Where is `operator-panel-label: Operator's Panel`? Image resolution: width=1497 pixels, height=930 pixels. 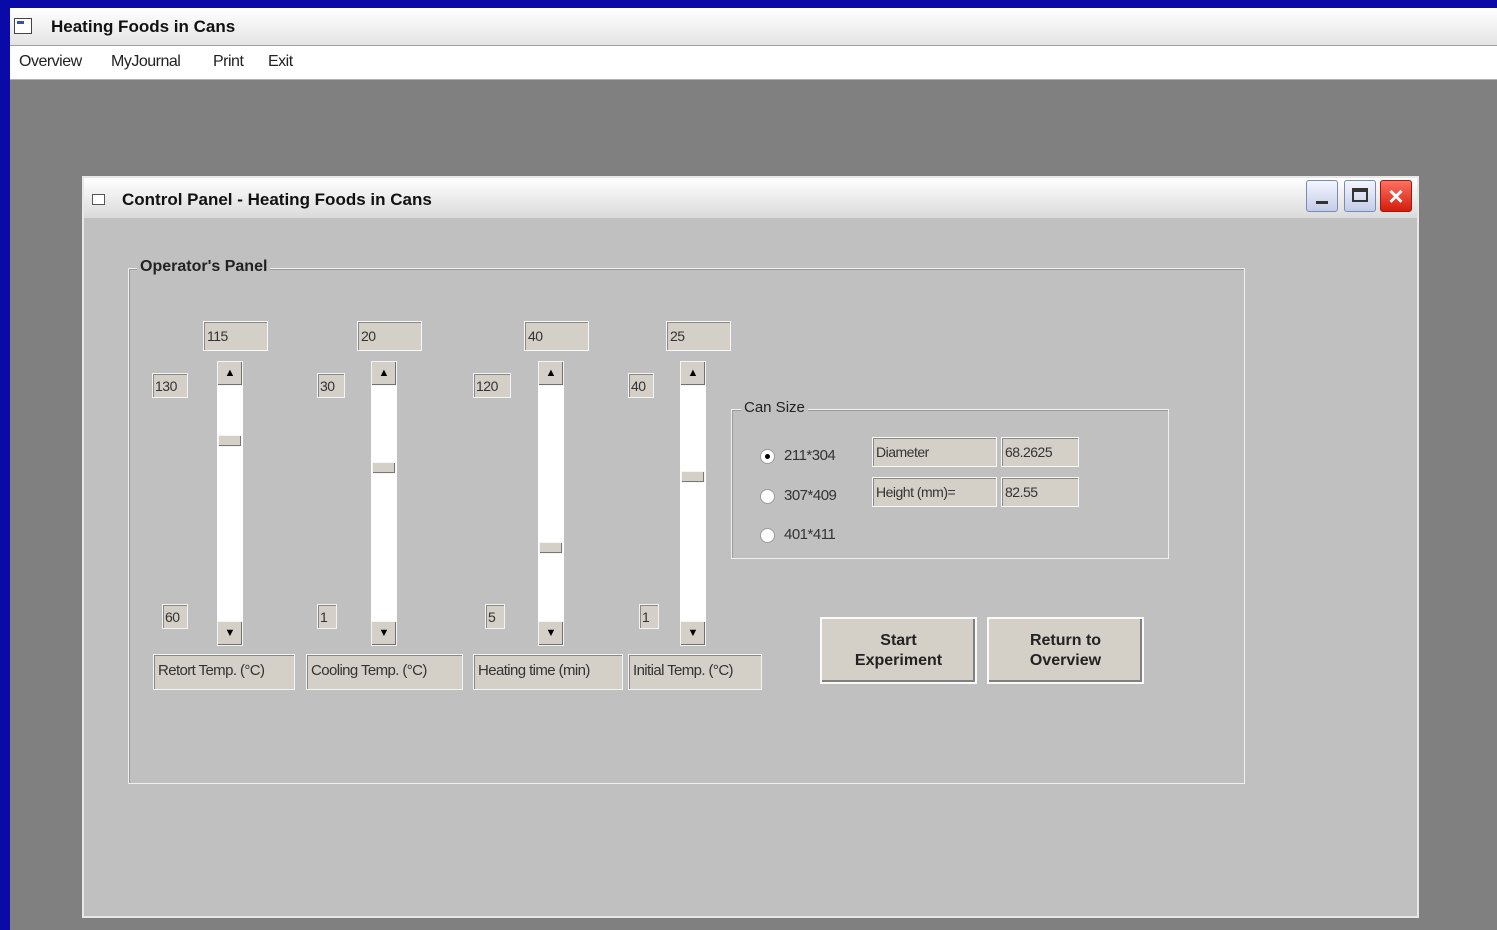
operator-panel-label: Operator's Panel is located at coordinates (204, 267).